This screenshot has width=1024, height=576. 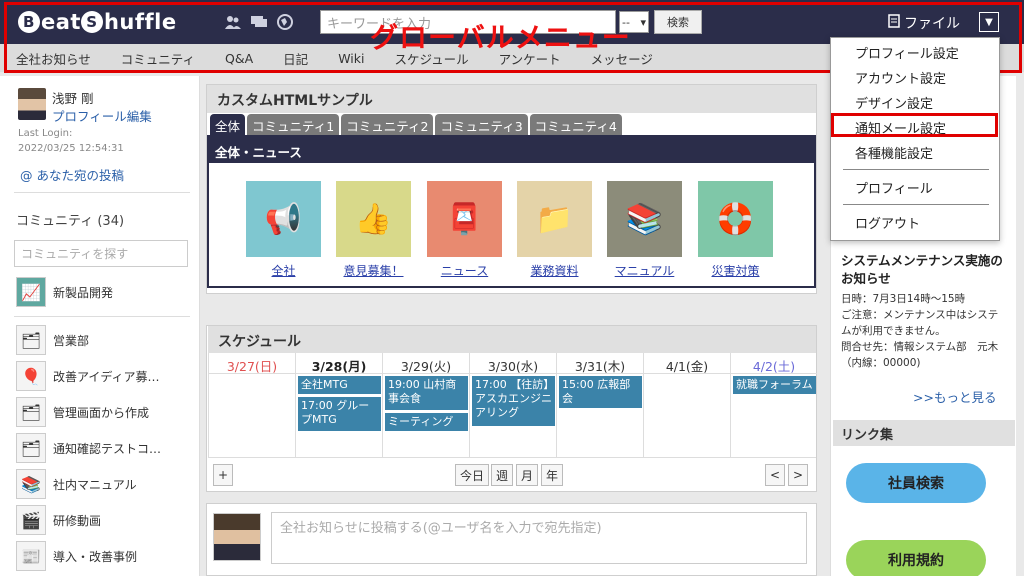 What do you see at coordinates (106, 292) in the screenshot?
I see `list-item: 📈 新製品開発` at bounding box center [106, 292].